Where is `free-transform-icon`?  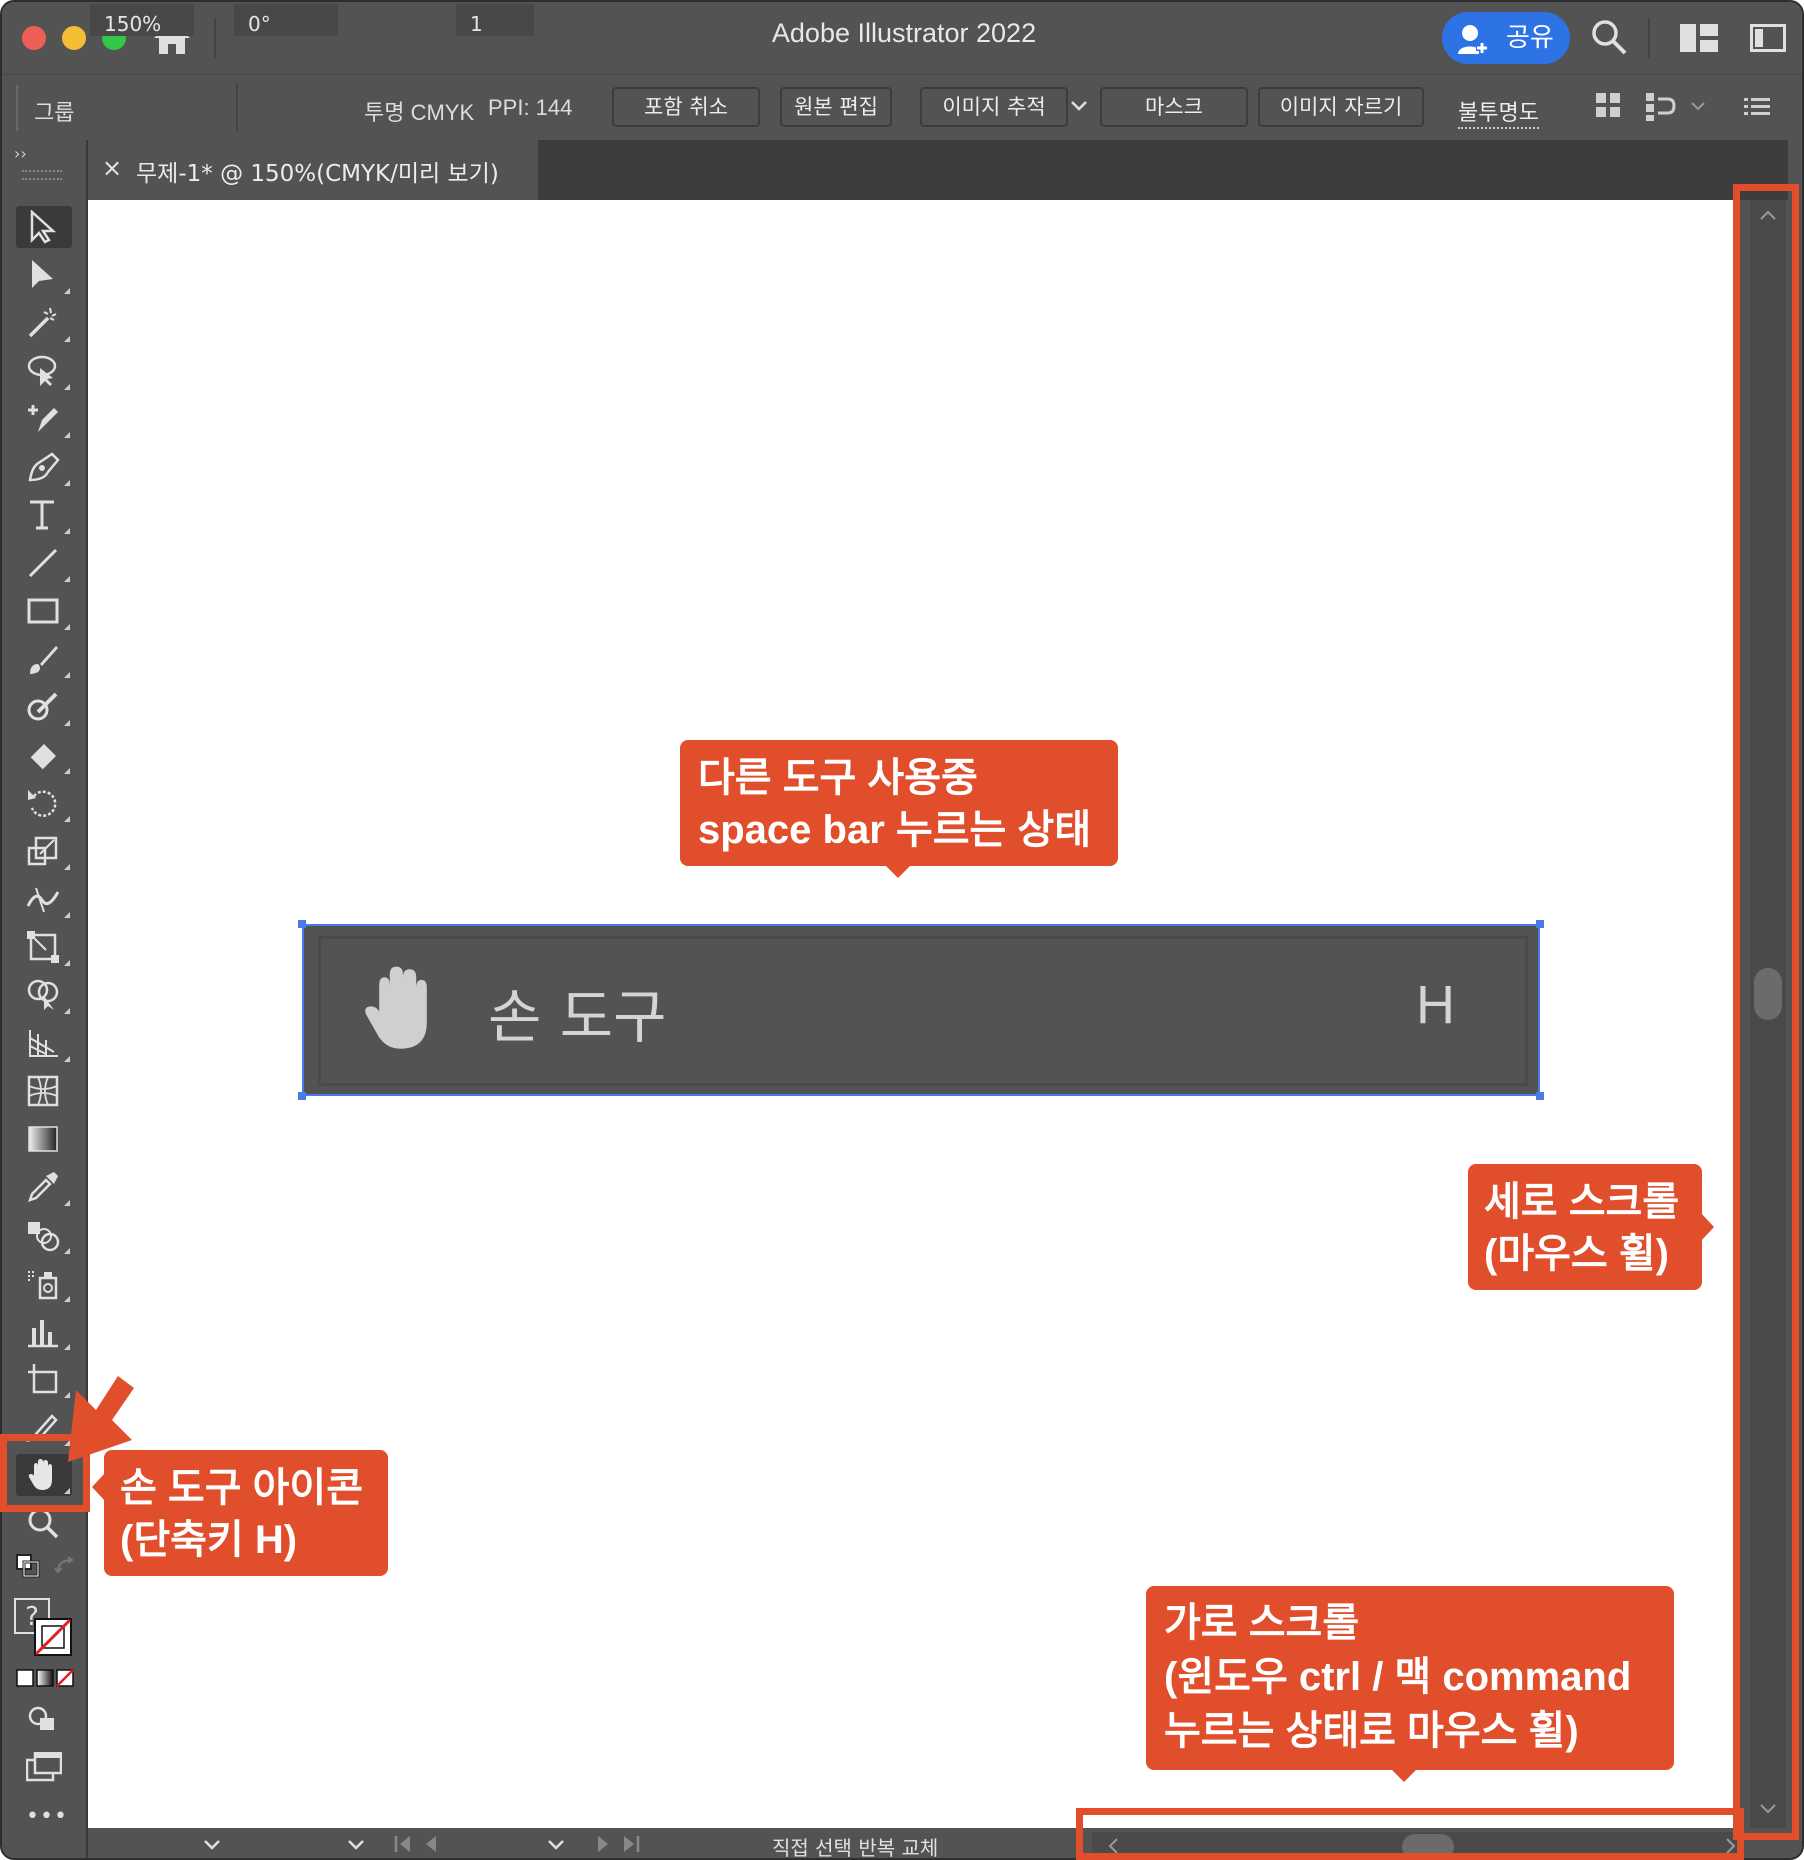
free-transform-icon is located at coordinates (43, 947).